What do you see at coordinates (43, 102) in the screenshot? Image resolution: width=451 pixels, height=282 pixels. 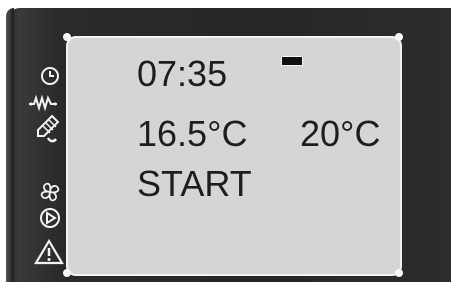 I see `heating-icon` at bounding box center [43, 102].